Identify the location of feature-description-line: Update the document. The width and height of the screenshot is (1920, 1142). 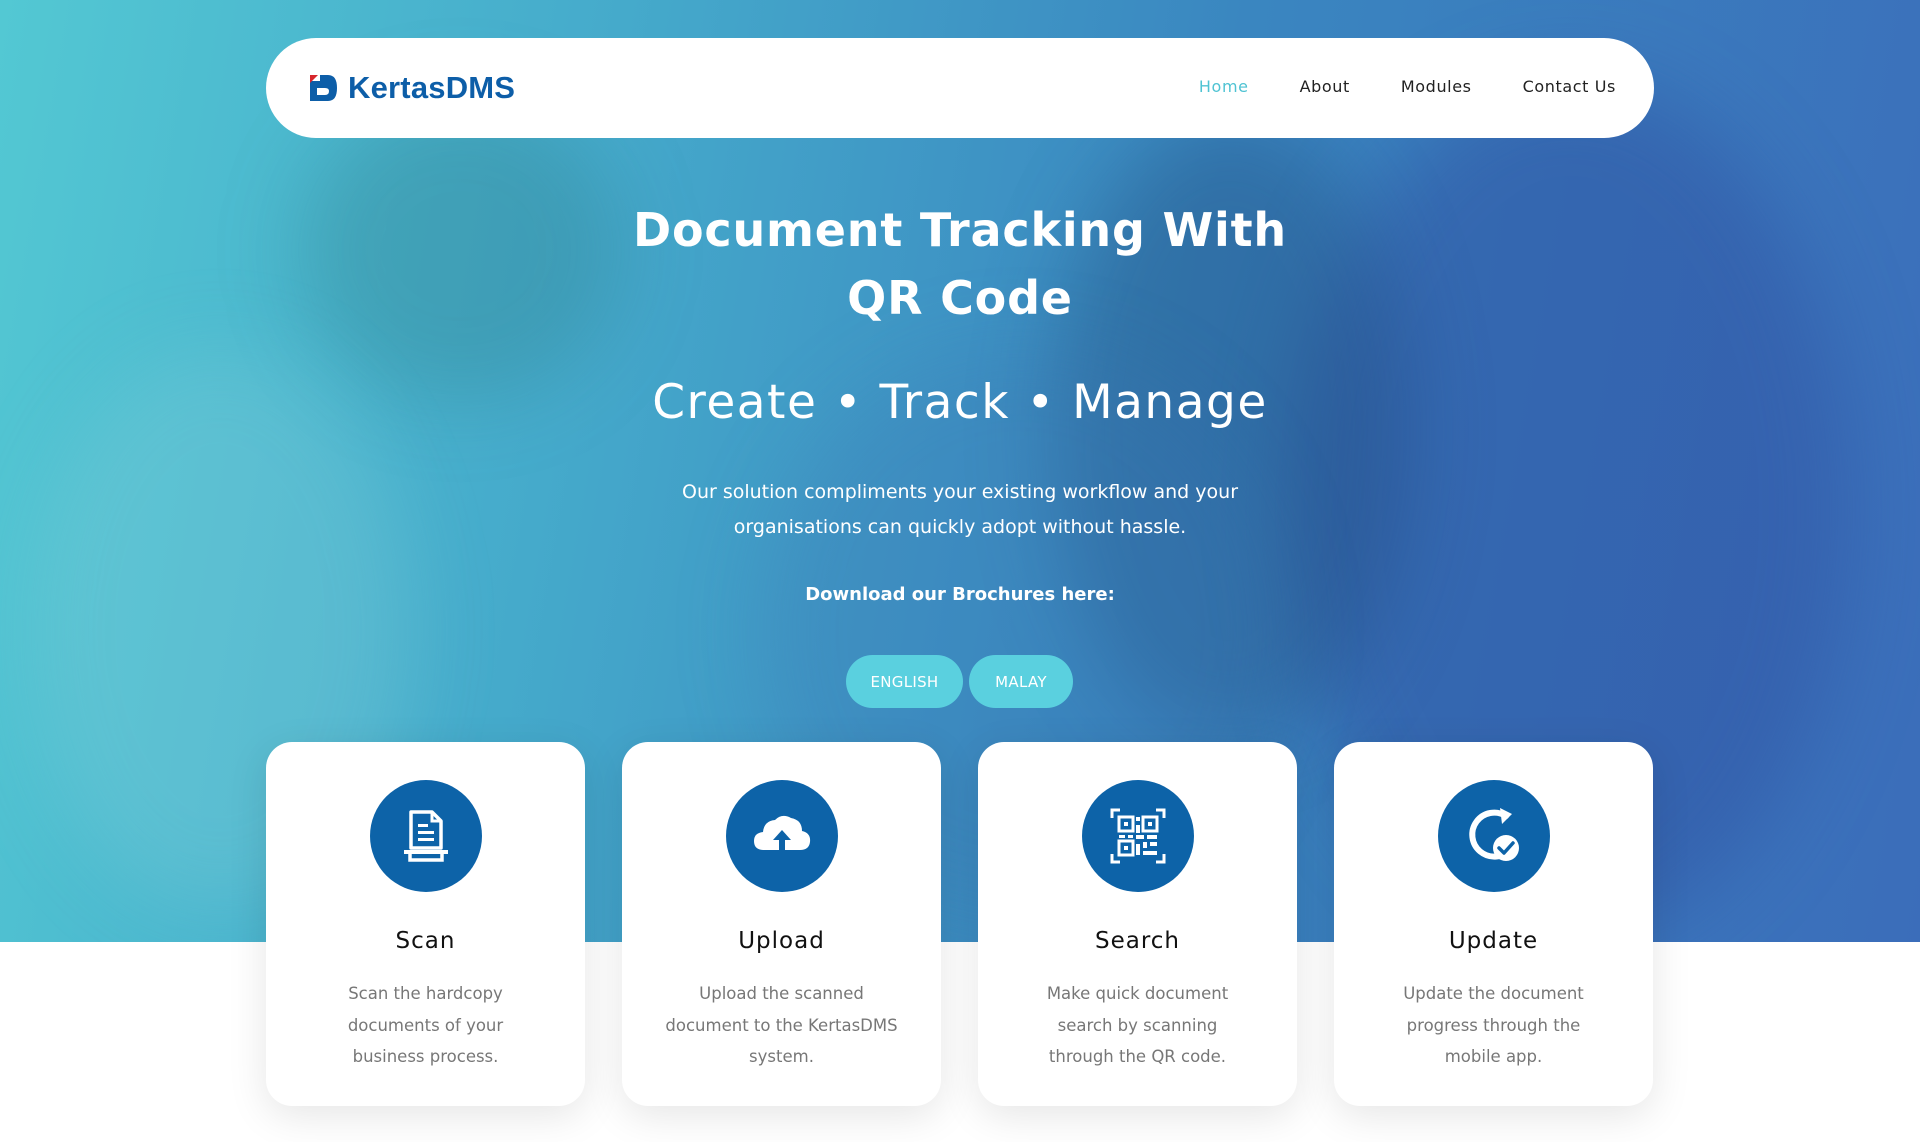
(1493, 993).